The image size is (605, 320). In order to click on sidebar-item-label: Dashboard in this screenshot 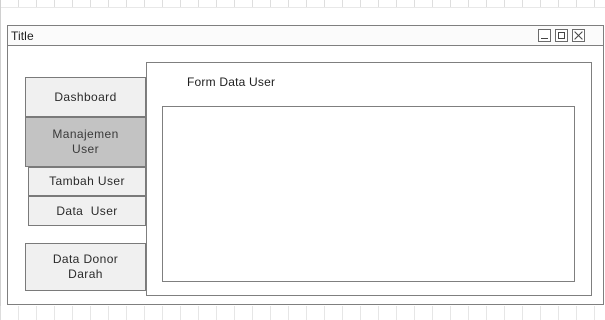, I will do `click(85, 96)`.